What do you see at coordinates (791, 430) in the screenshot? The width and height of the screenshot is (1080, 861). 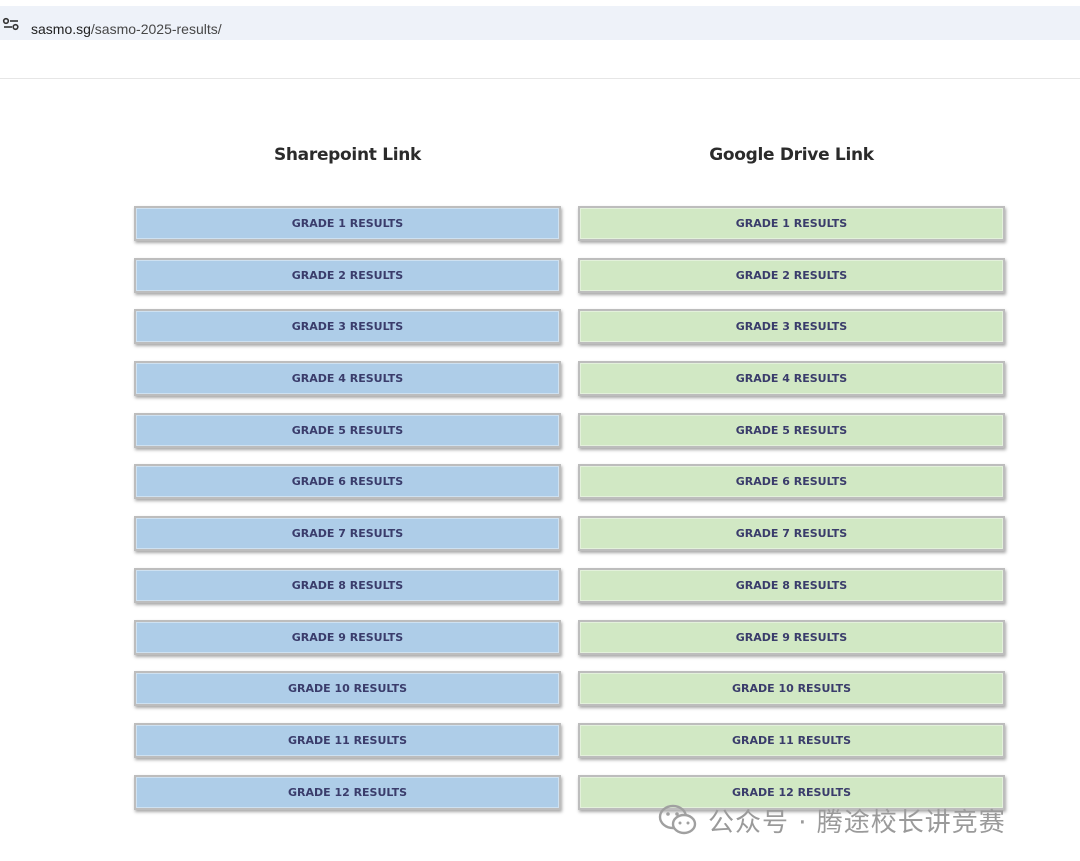 I see `google-drive-grade-5-results-button: GRADE 5 RESULTS` at bounding box center [791, 430].